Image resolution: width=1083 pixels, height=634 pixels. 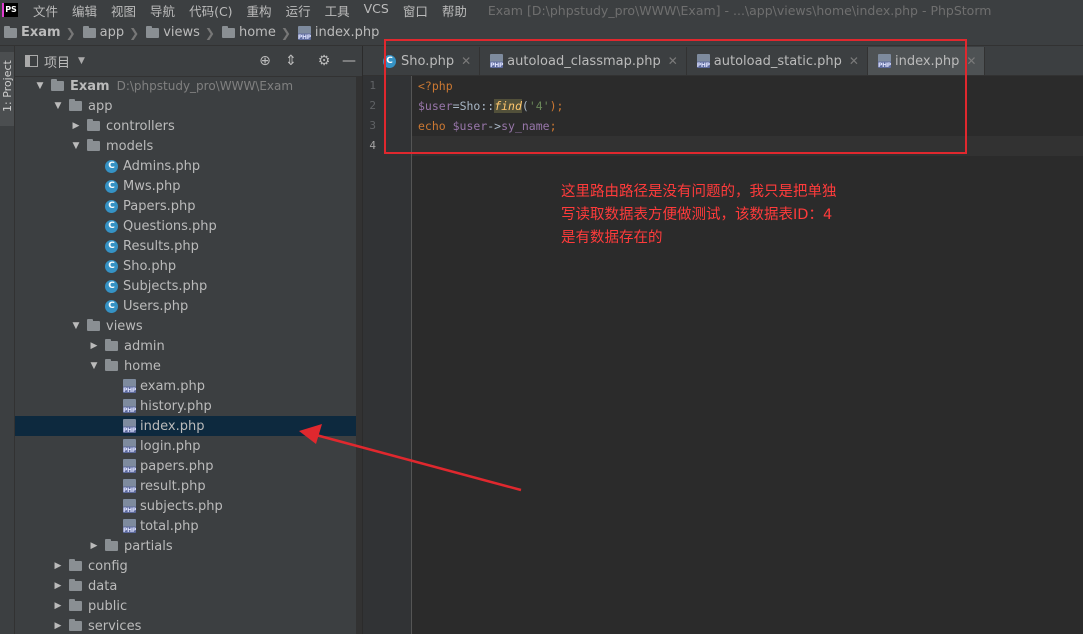 I want to click on line-number: 3, so click(x=372, y=125).